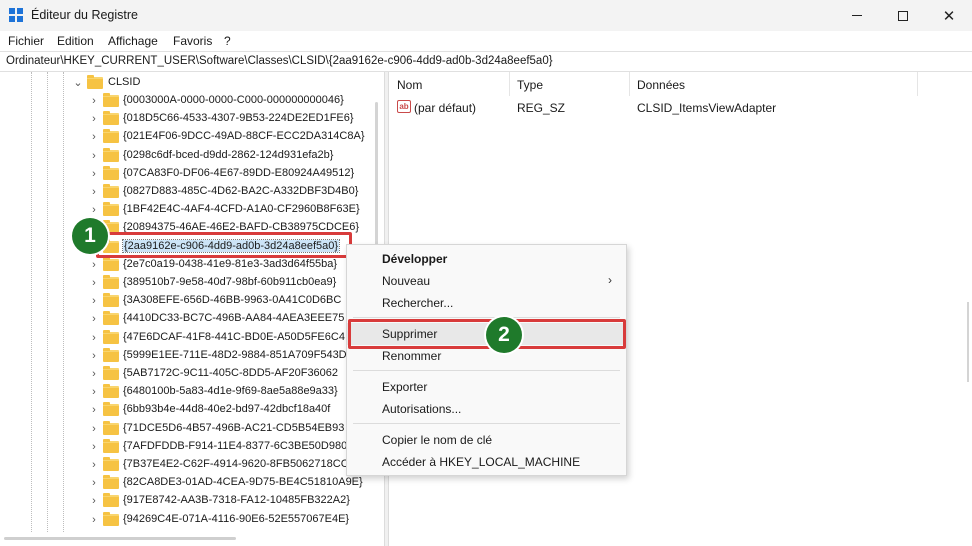  Describe the element at coordinates (236, 500) in the screenshot. I see `tree-item-label: {917E8742-AA3B-7318-FA12-10485FB322A2}` at that location.